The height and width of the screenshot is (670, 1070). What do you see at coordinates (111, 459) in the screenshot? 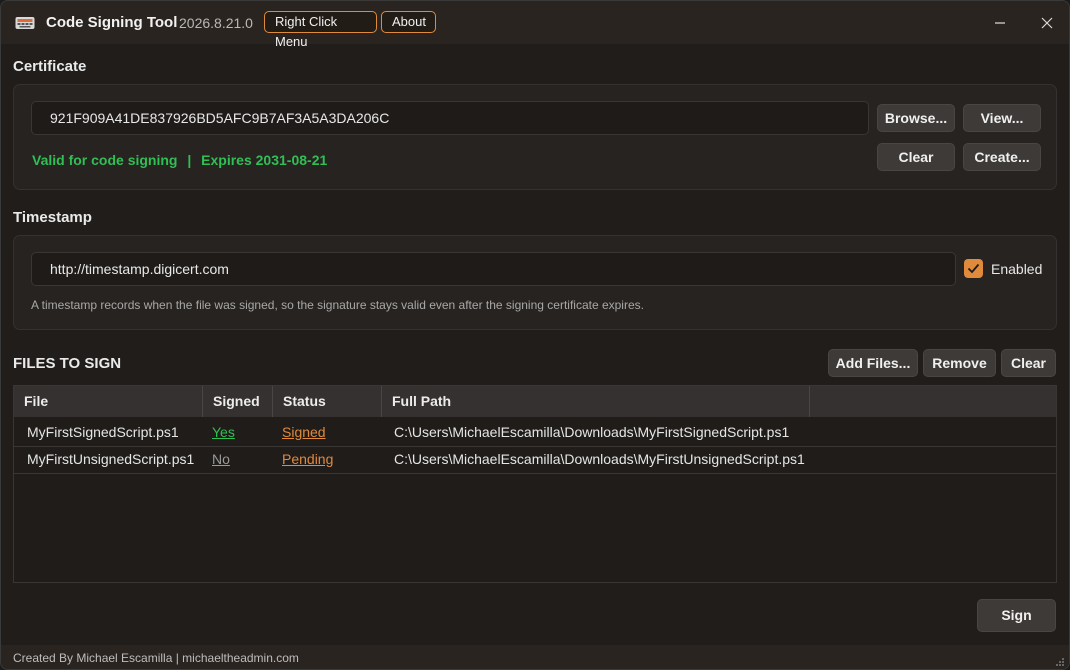
I see `cell-file: MyFirstUnsignedScript.ps1` at bounding box center [111, 459].